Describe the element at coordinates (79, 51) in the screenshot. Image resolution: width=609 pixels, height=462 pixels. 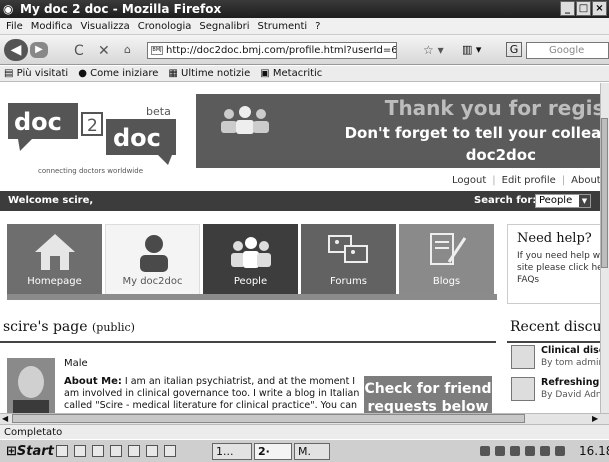
I see `reload-icon: C` at that location.